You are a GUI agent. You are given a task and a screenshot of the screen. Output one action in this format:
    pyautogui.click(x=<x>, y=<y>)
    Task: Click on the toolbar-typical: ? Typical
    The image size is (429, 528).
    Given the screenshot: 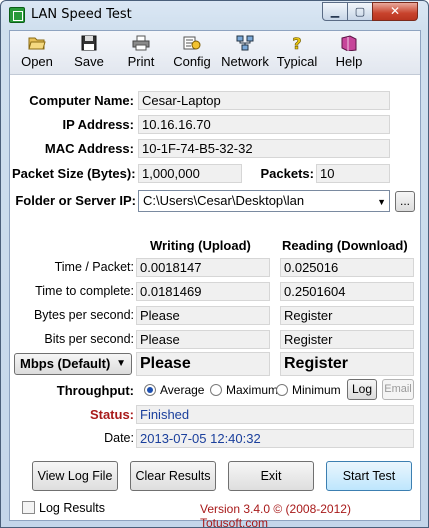 What is the action you would take?
    pyautogui.click(x=297, y=53)
    